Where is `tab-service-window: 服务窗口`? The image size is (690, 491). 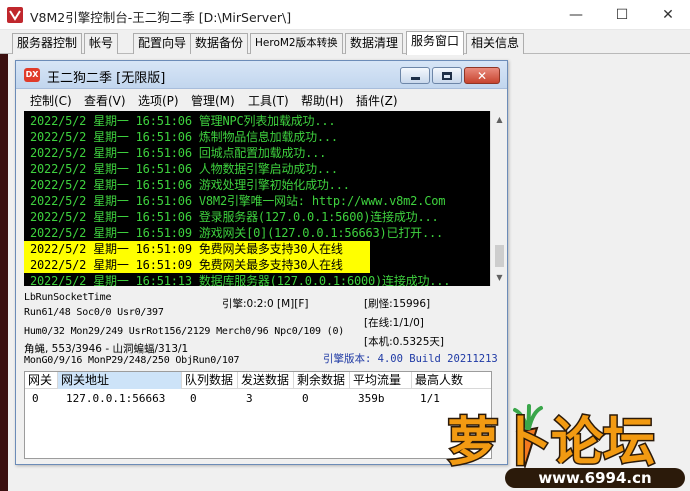
tab-service-window: 服务窗口 is located at coordinates (435, 43).